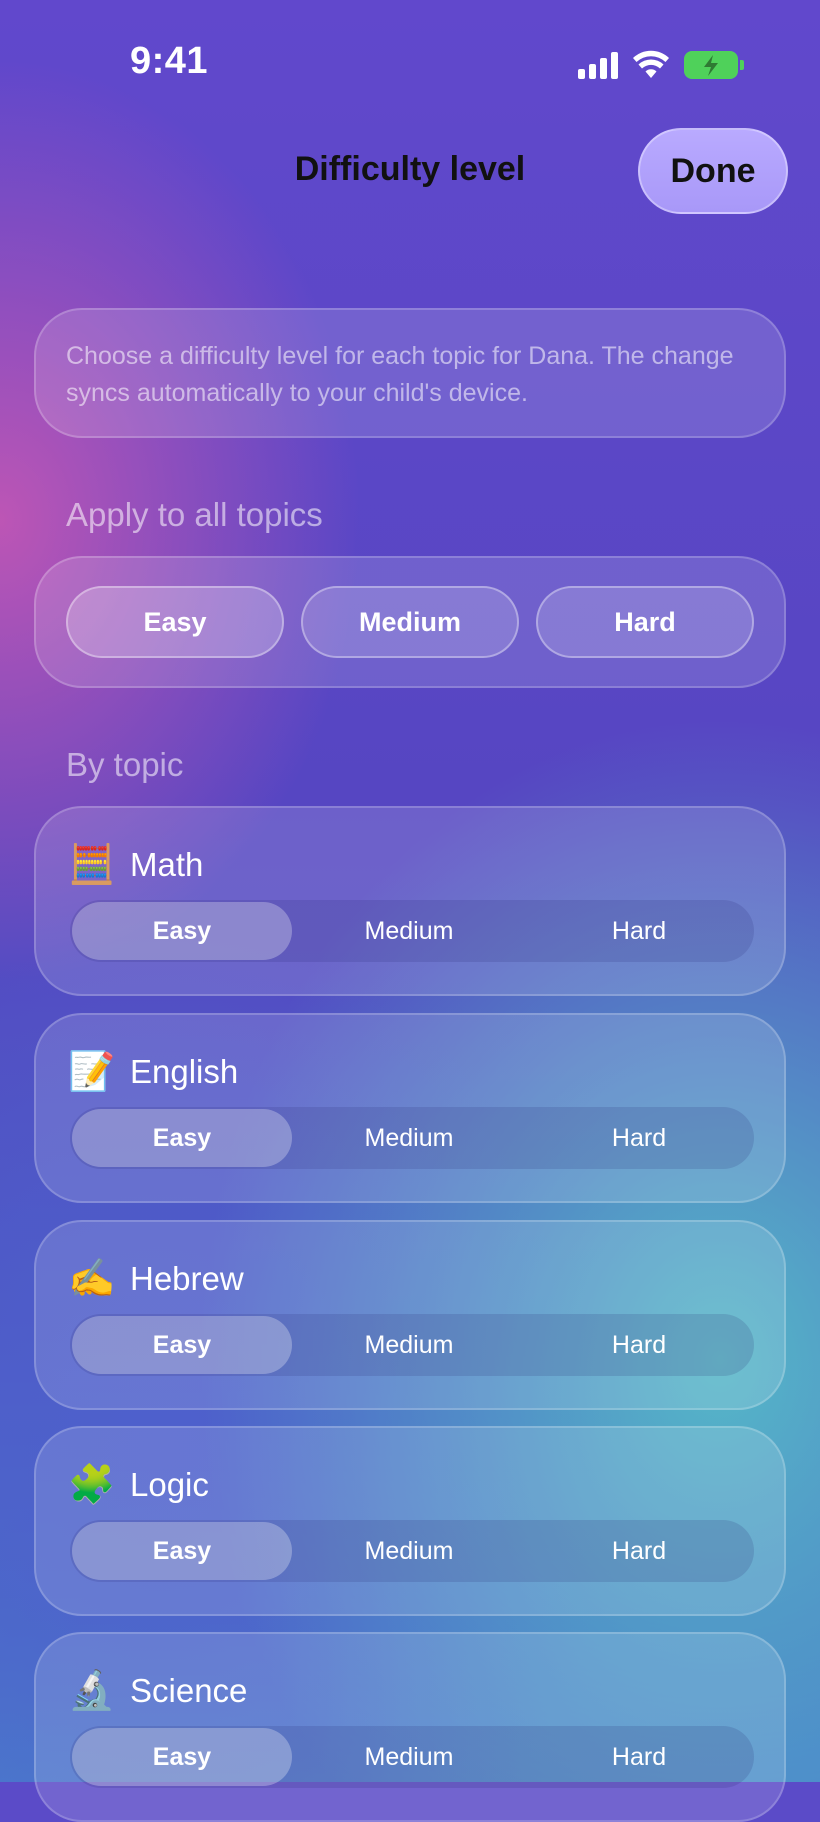 This screenshot has width=820, height=1822. Describe the element at coordinates (92, 1690) in the screenshot. I see `microscope-icon: 🔬` at that location.